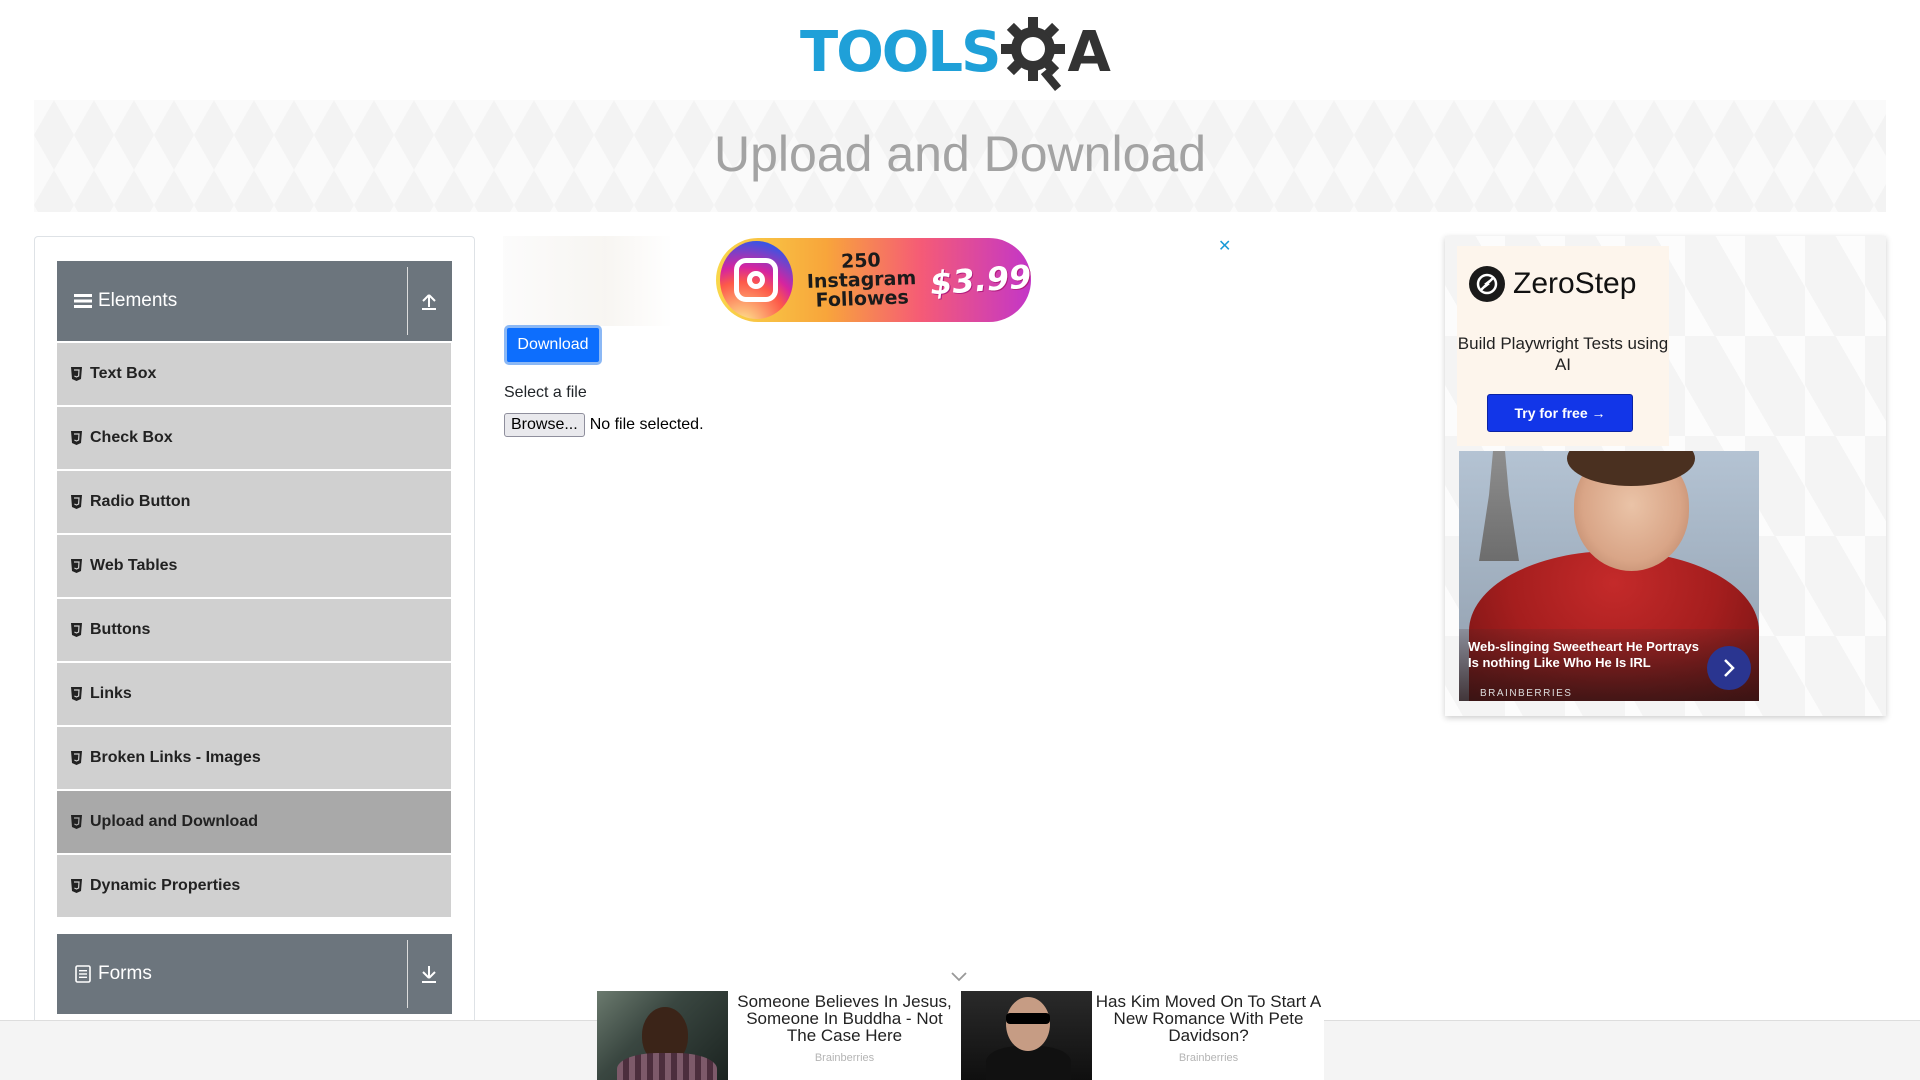 The width and height of the screenshot is (1920, 1080). I want to click on zerostep-logo-icon, so click(1487, 284).